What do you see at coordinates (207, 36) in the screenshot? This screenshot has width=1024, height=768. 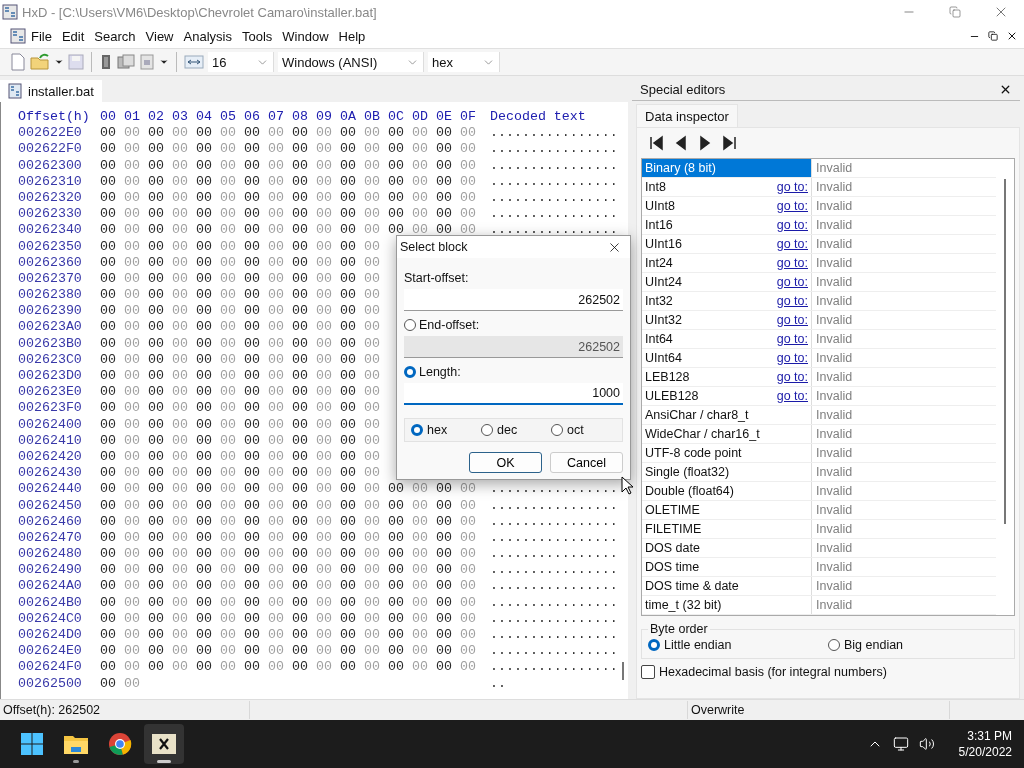 I see `menu-item: Analysis` at bounding box center [207, 36].